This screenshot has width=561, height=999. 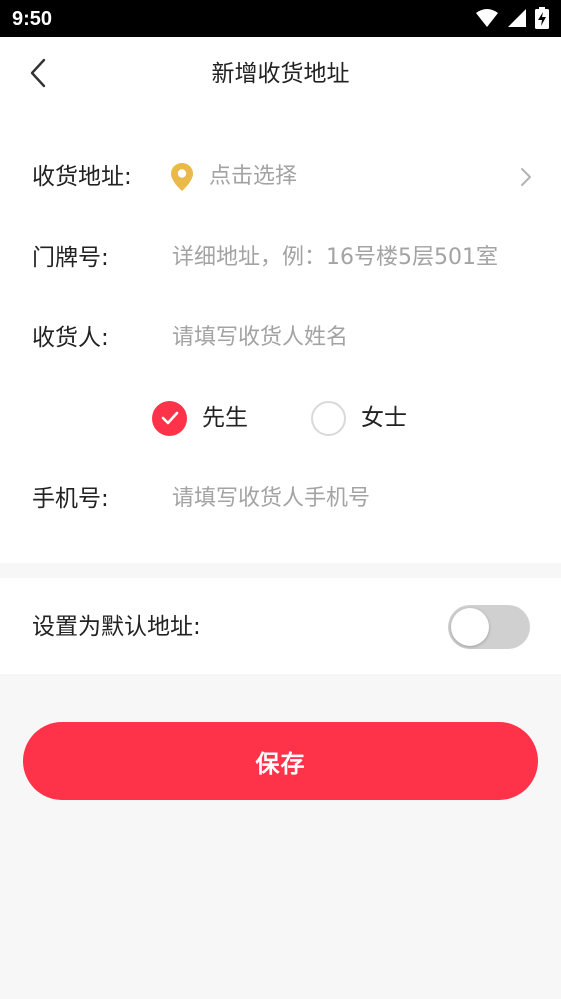 What do you see at coordinates (354, 258) in the screenshot?
I see `door-number-input` at bounding box center [354, 258].